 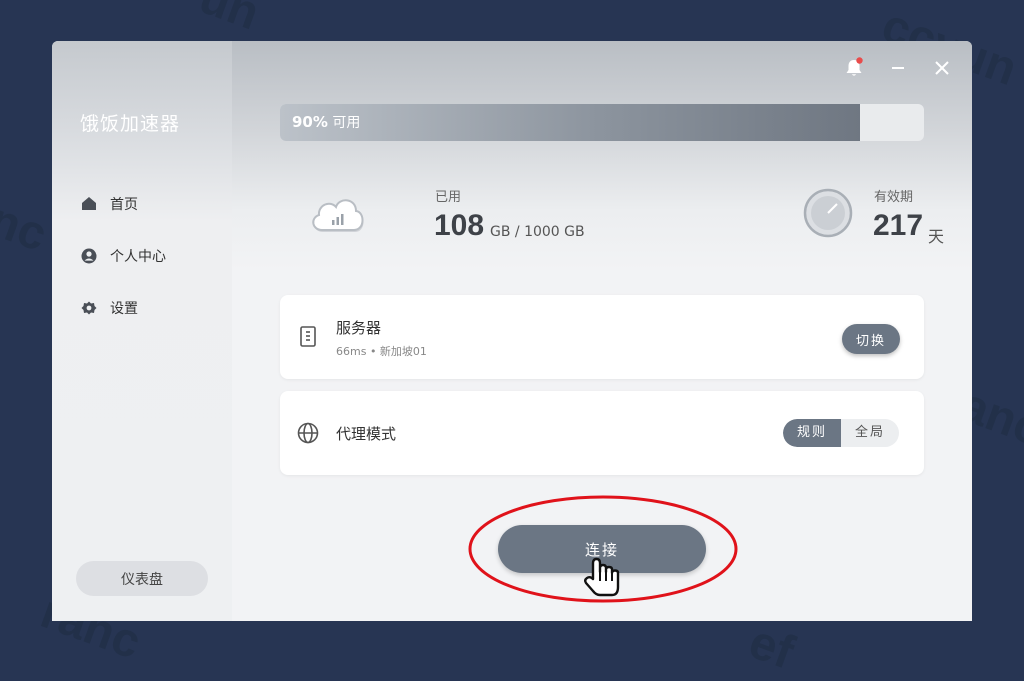 What do you see at coordinates (89, 256) in the screenshot?
I see `user-icon` at bounding box center [89, 256].